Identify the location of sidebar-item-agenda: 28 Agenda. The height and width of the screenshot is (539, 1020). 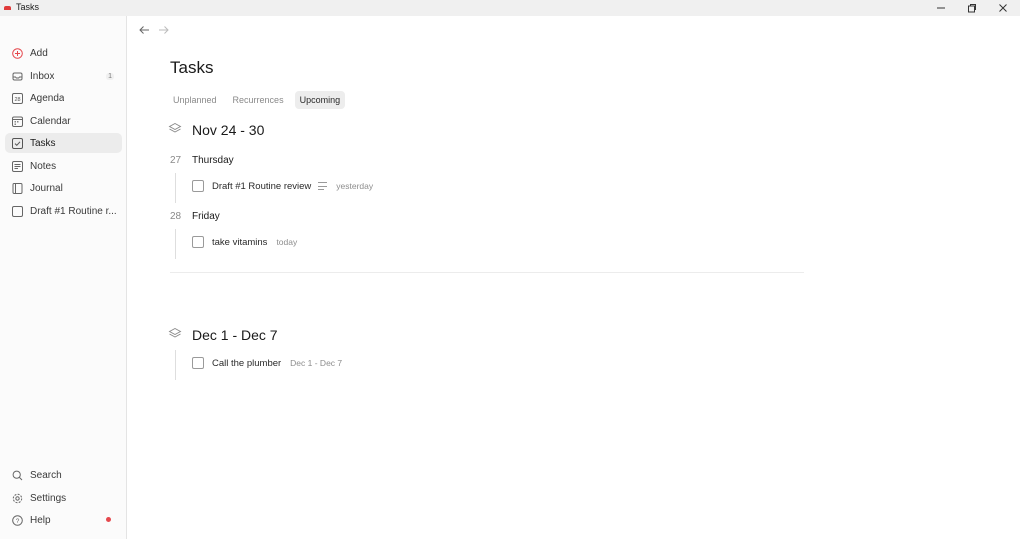
(63, 98).